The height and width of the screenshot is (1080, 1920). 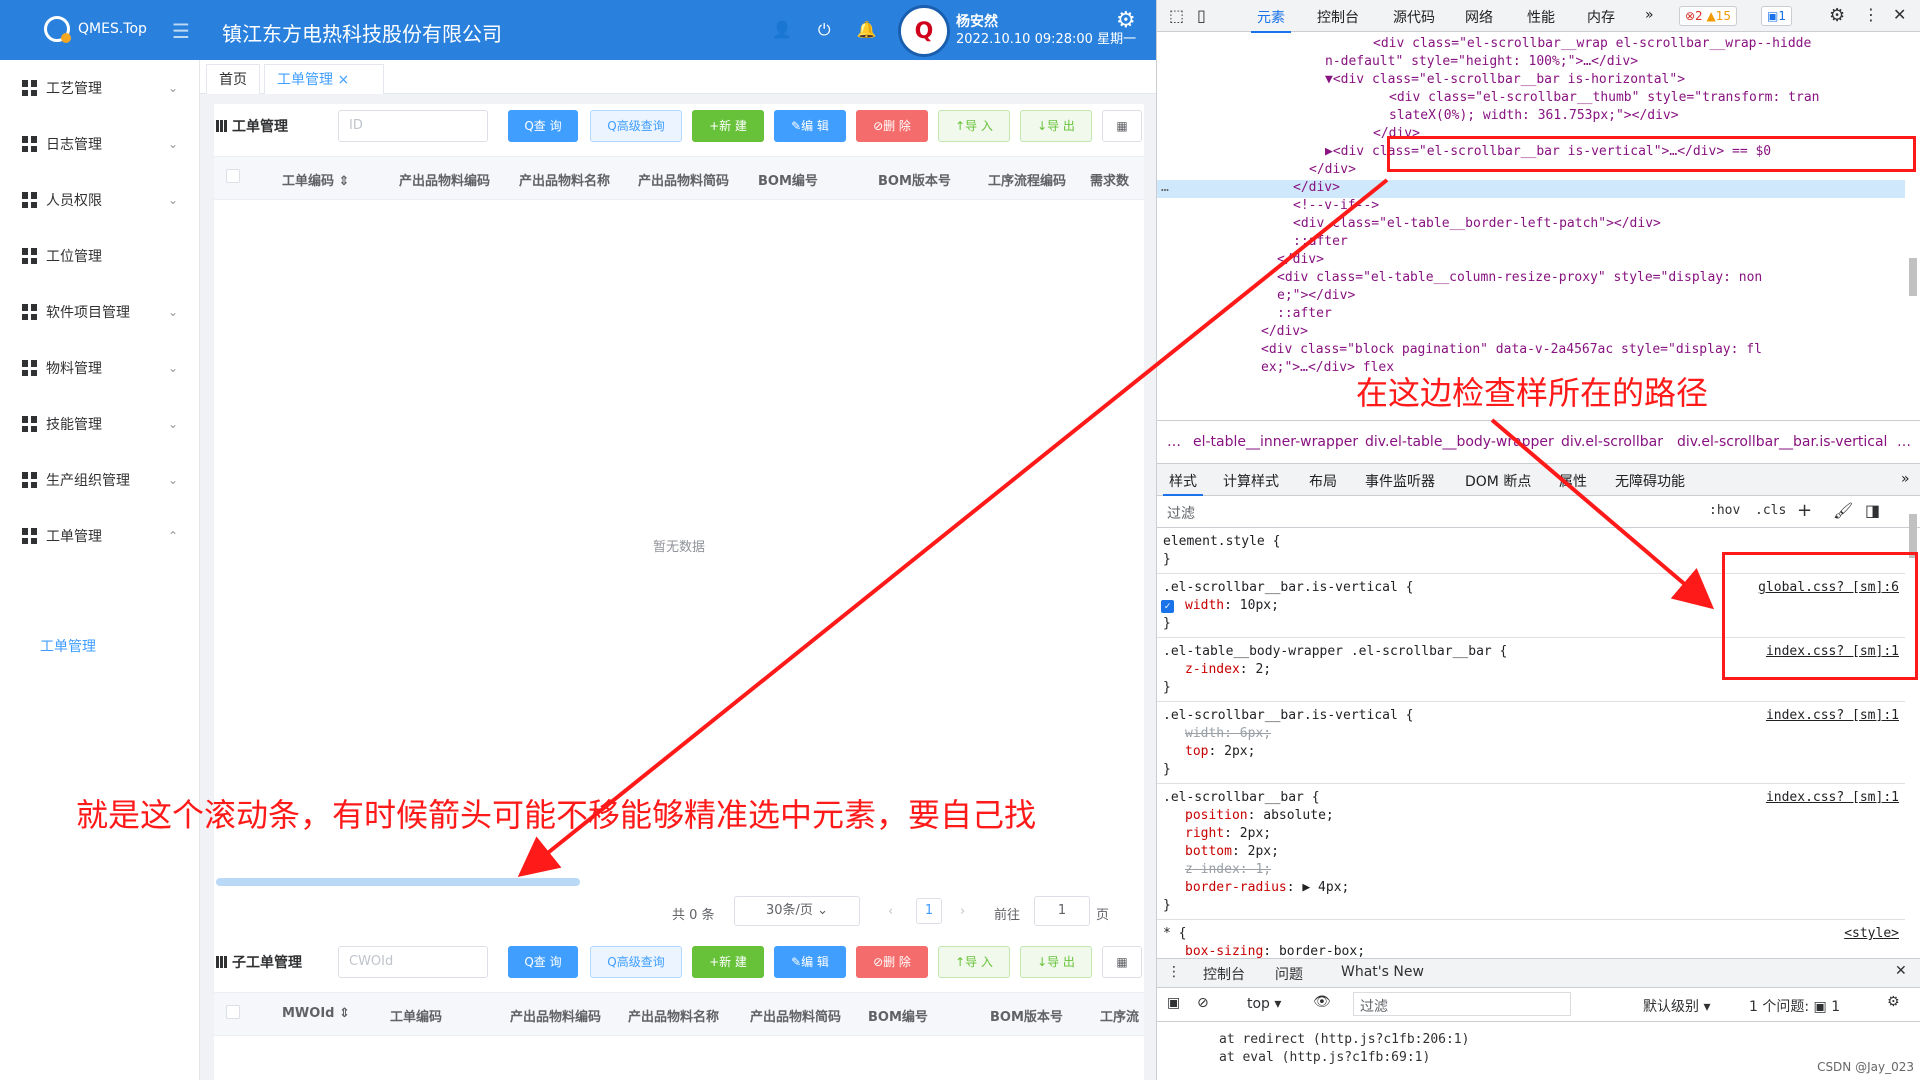 I want to click on annotation-text-right: 在这边检查样所在的路径, so click(x=1532, y=393).